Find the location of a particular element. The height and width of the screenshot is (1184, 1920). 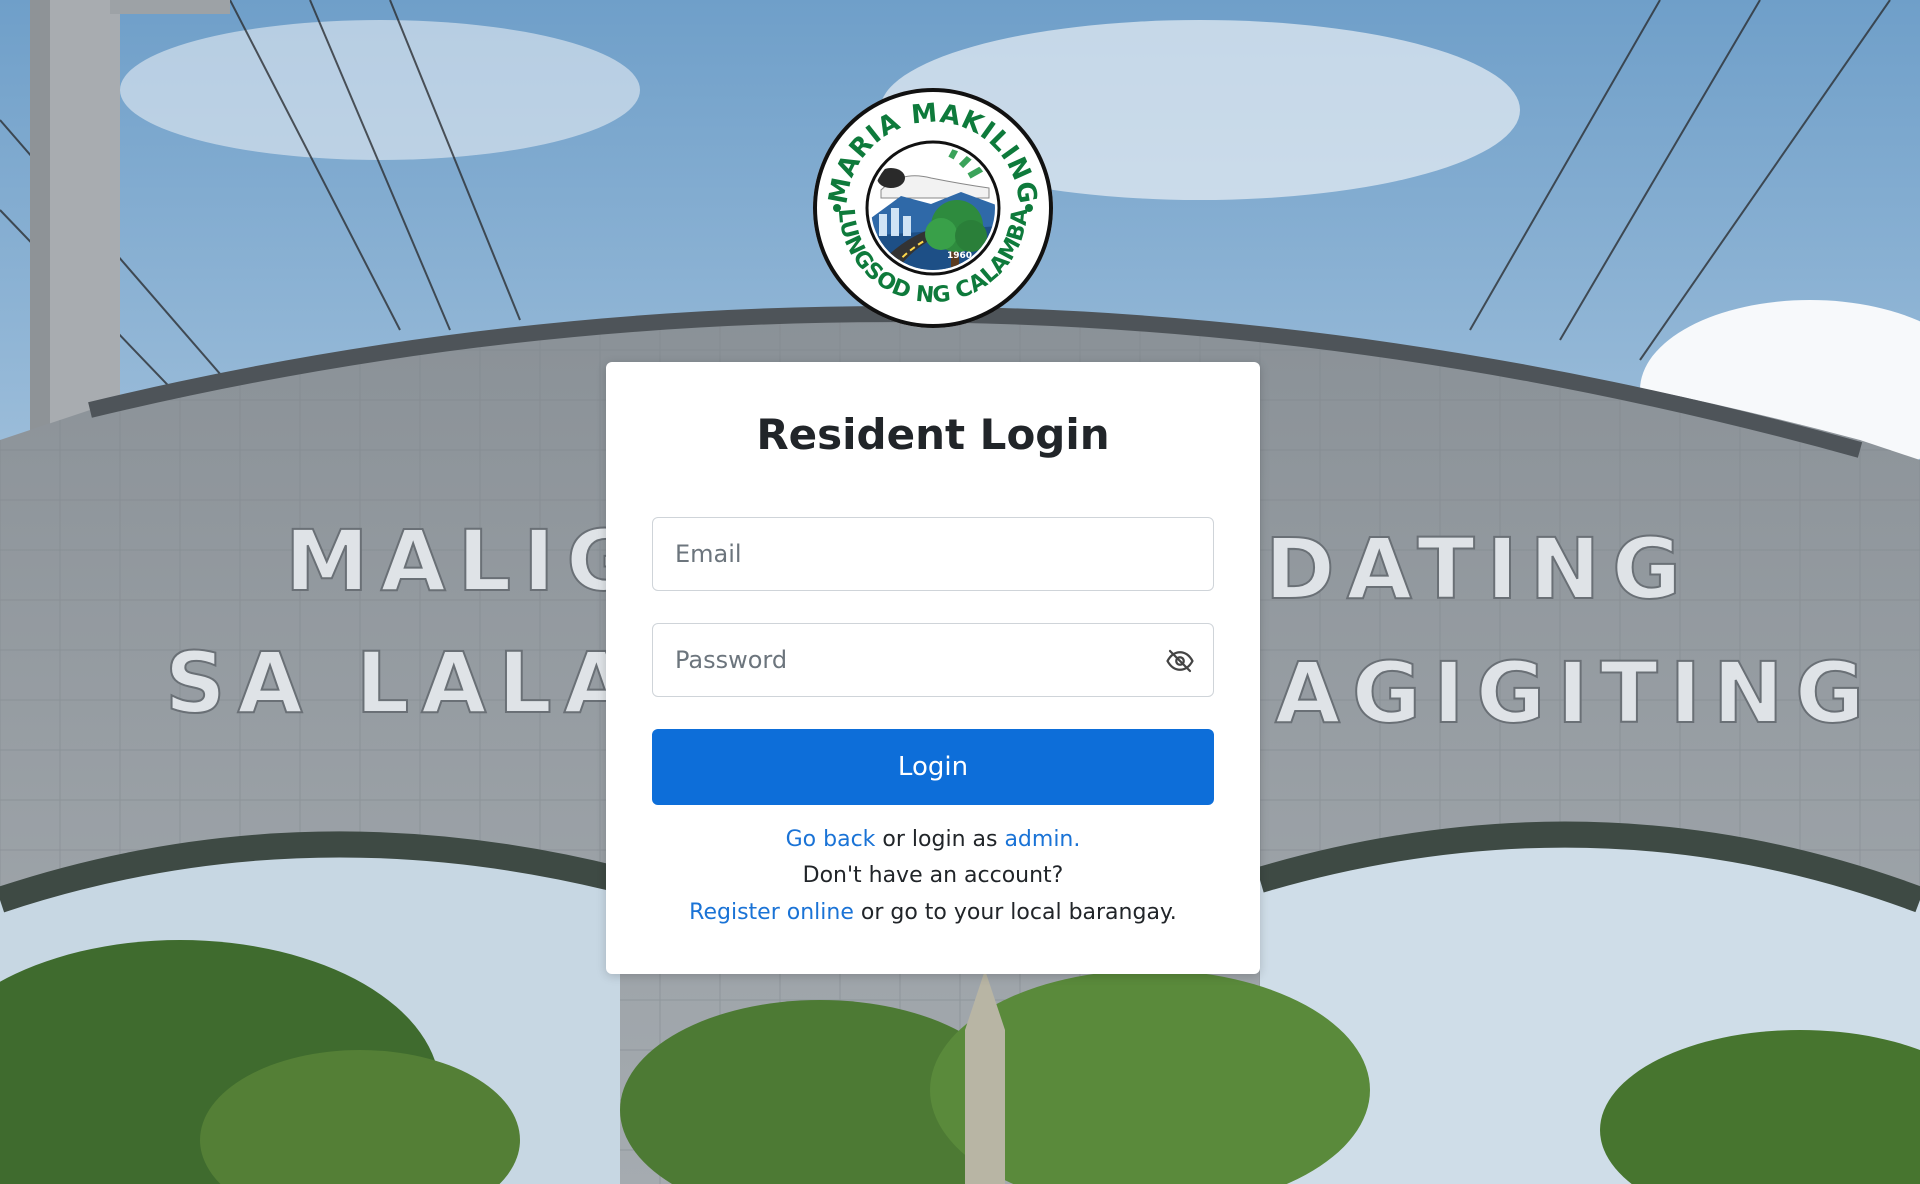

password-field is located at coordinates (933, 660).